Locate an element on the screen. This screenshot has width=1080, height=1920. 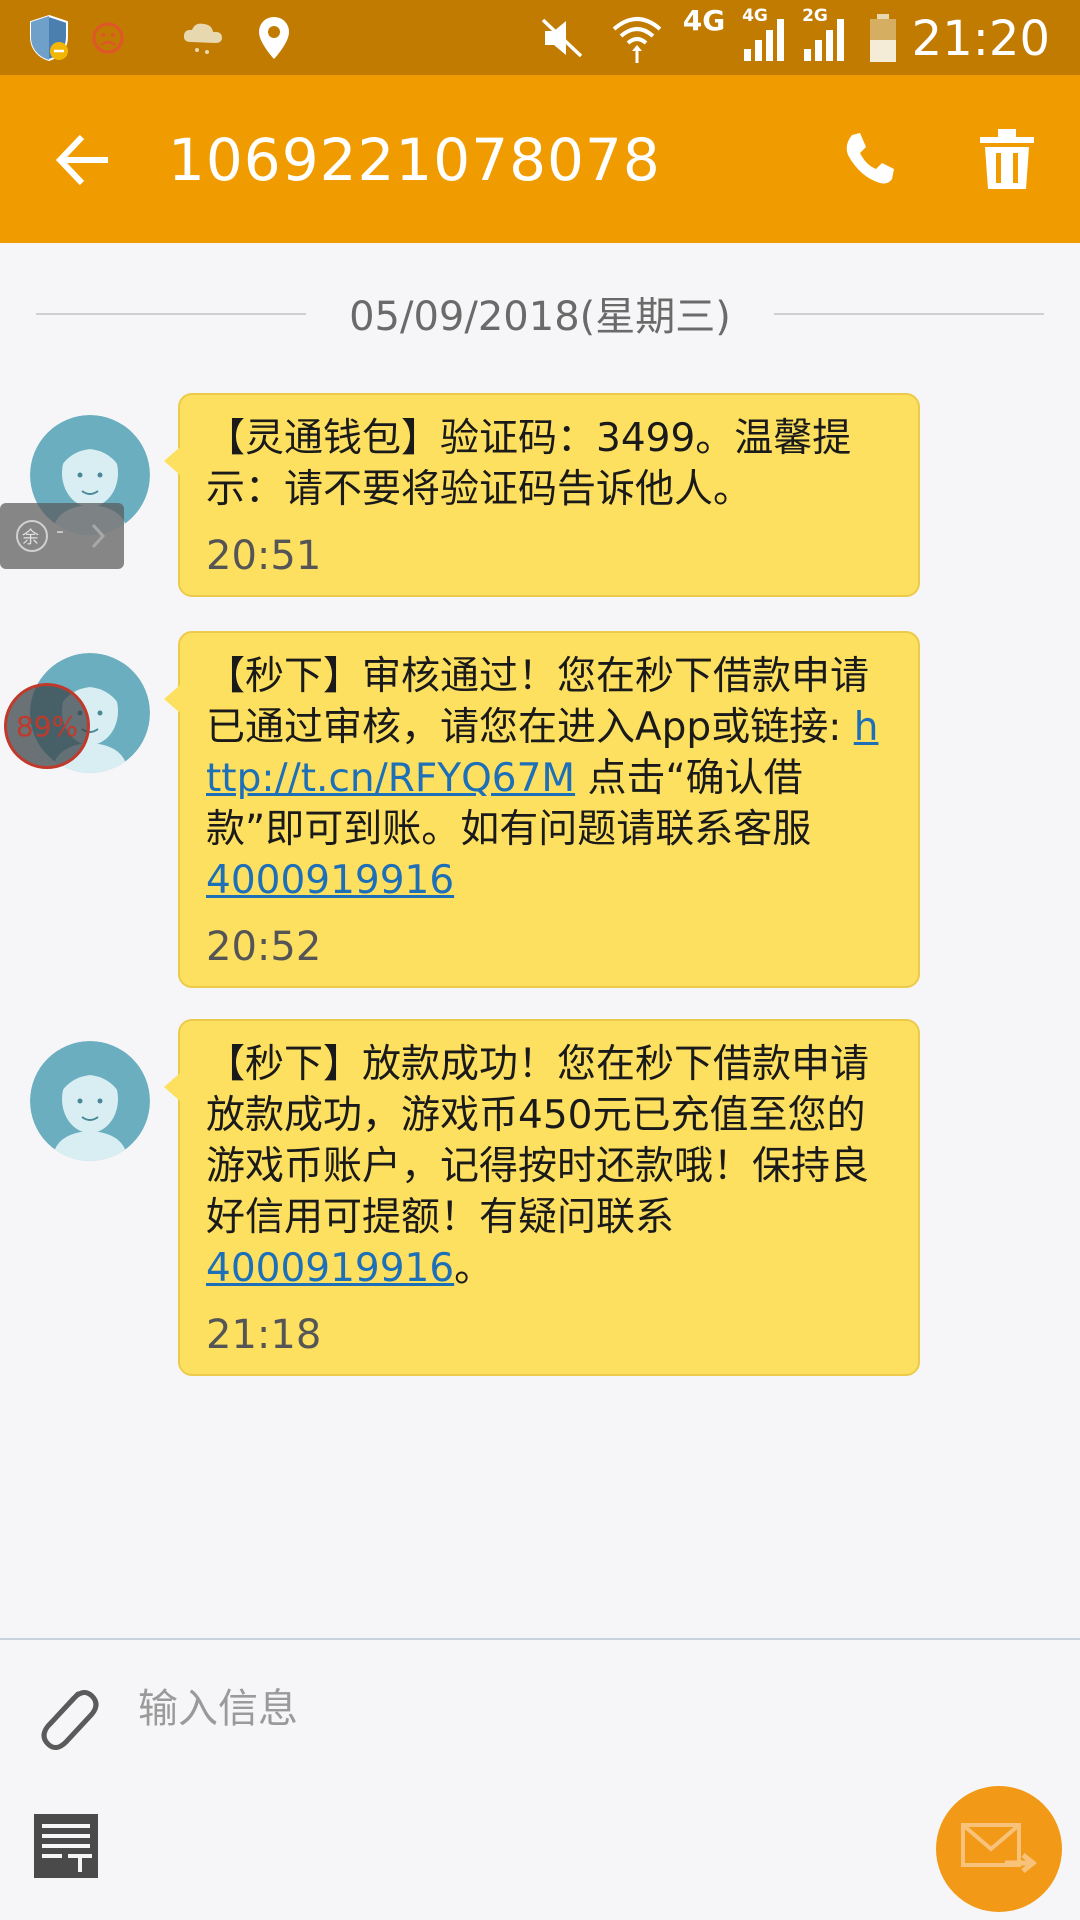
memory-percent: 89% is located at coordinates (47, 726).